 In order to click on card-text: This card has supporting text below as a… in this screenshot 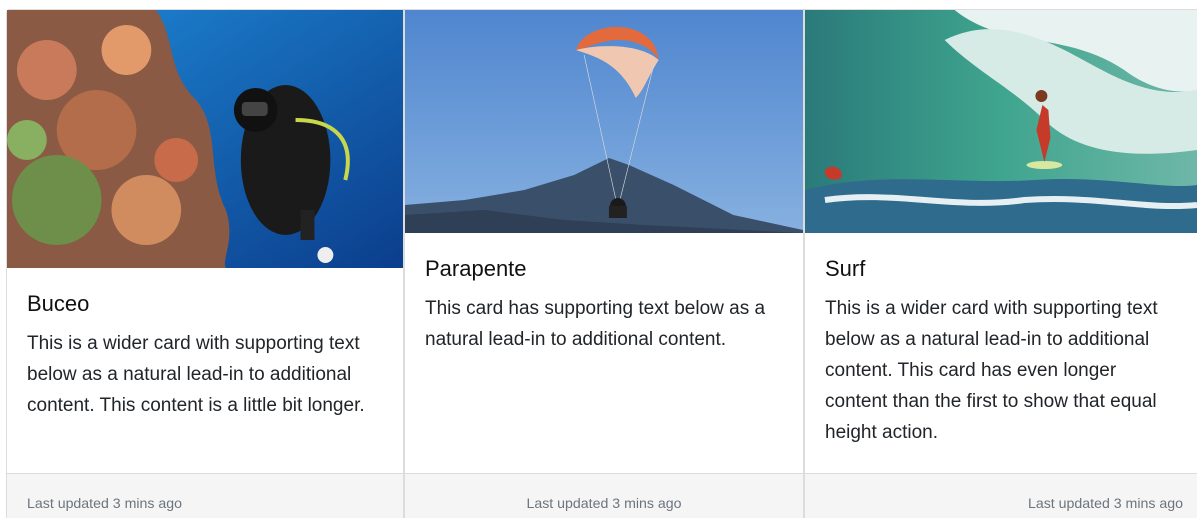, I will do `click(595, 324)`.